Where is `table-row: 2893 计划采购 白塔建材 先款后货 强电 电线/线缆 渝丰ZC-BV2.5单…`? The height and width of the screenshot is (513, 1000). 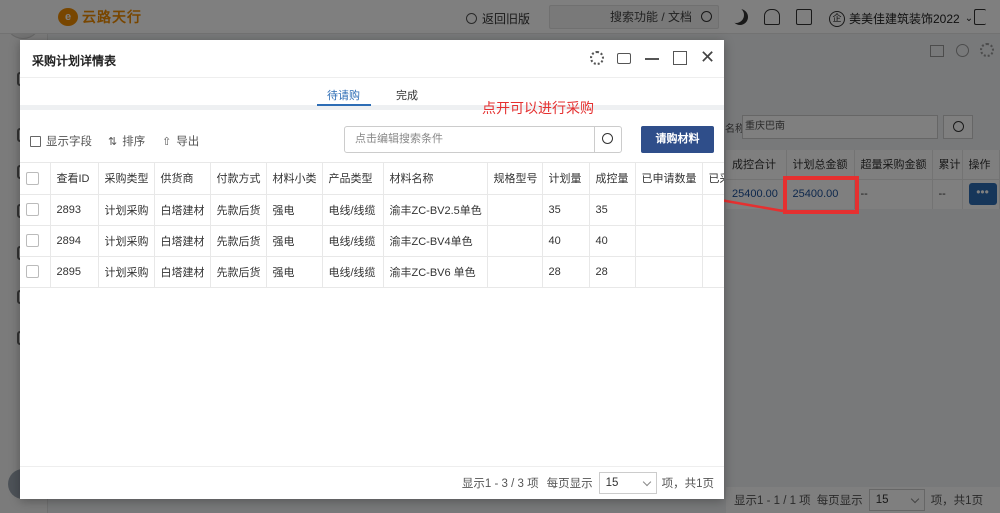
table-row: 2893 计划采购 白塔建材 先款后货 强电 电线/线缆 渝丰ZC-BV2.5单… is located at coordinates (372, 210).